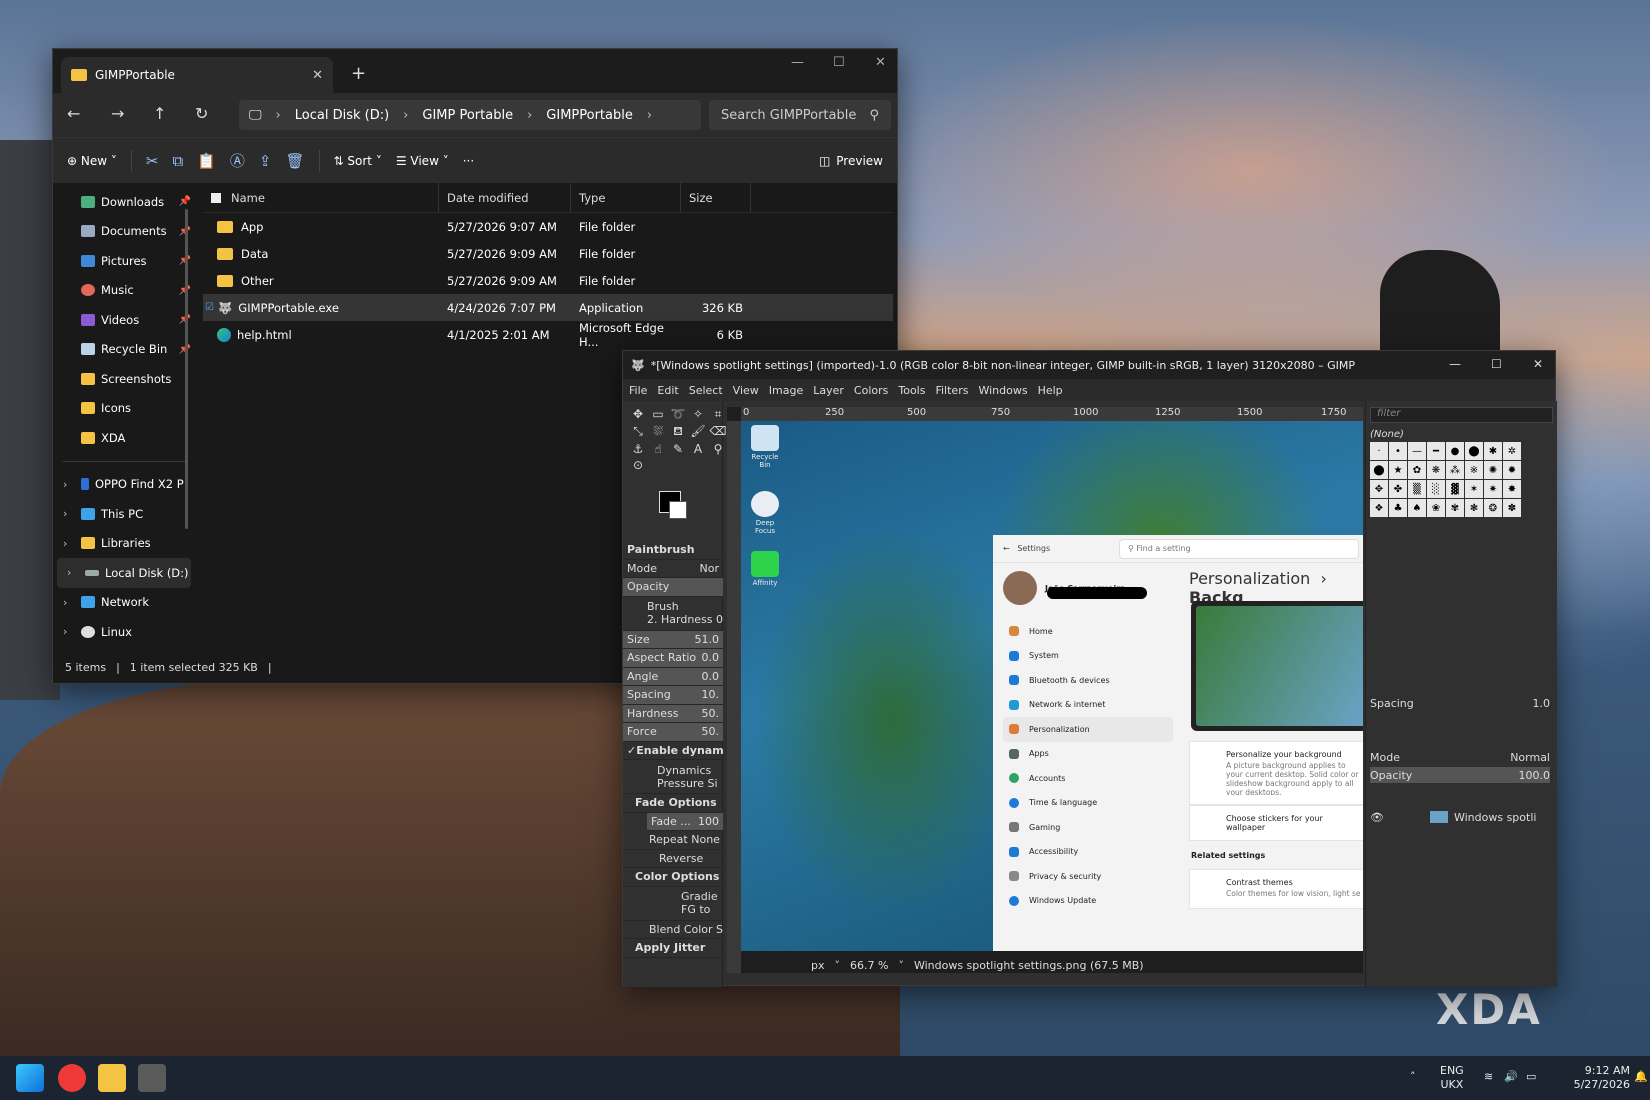 The image size is (1650, 1100). What do you see at coordinates (1460, 775) in the screenshot?
I see `layer-opacity-row: Opacity 100.0` at bounding box center [1460, 775].